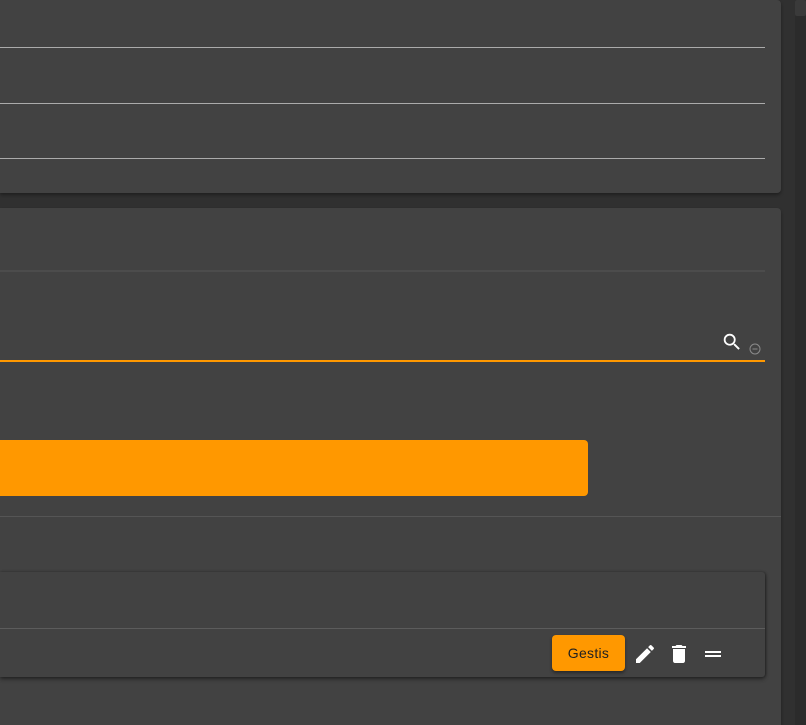 The height and width of the screenshot is (725, 806). What do you see at coordinates (382, 271) in the screenshot?
I see `header-divider` at bounding box center [382, 271].